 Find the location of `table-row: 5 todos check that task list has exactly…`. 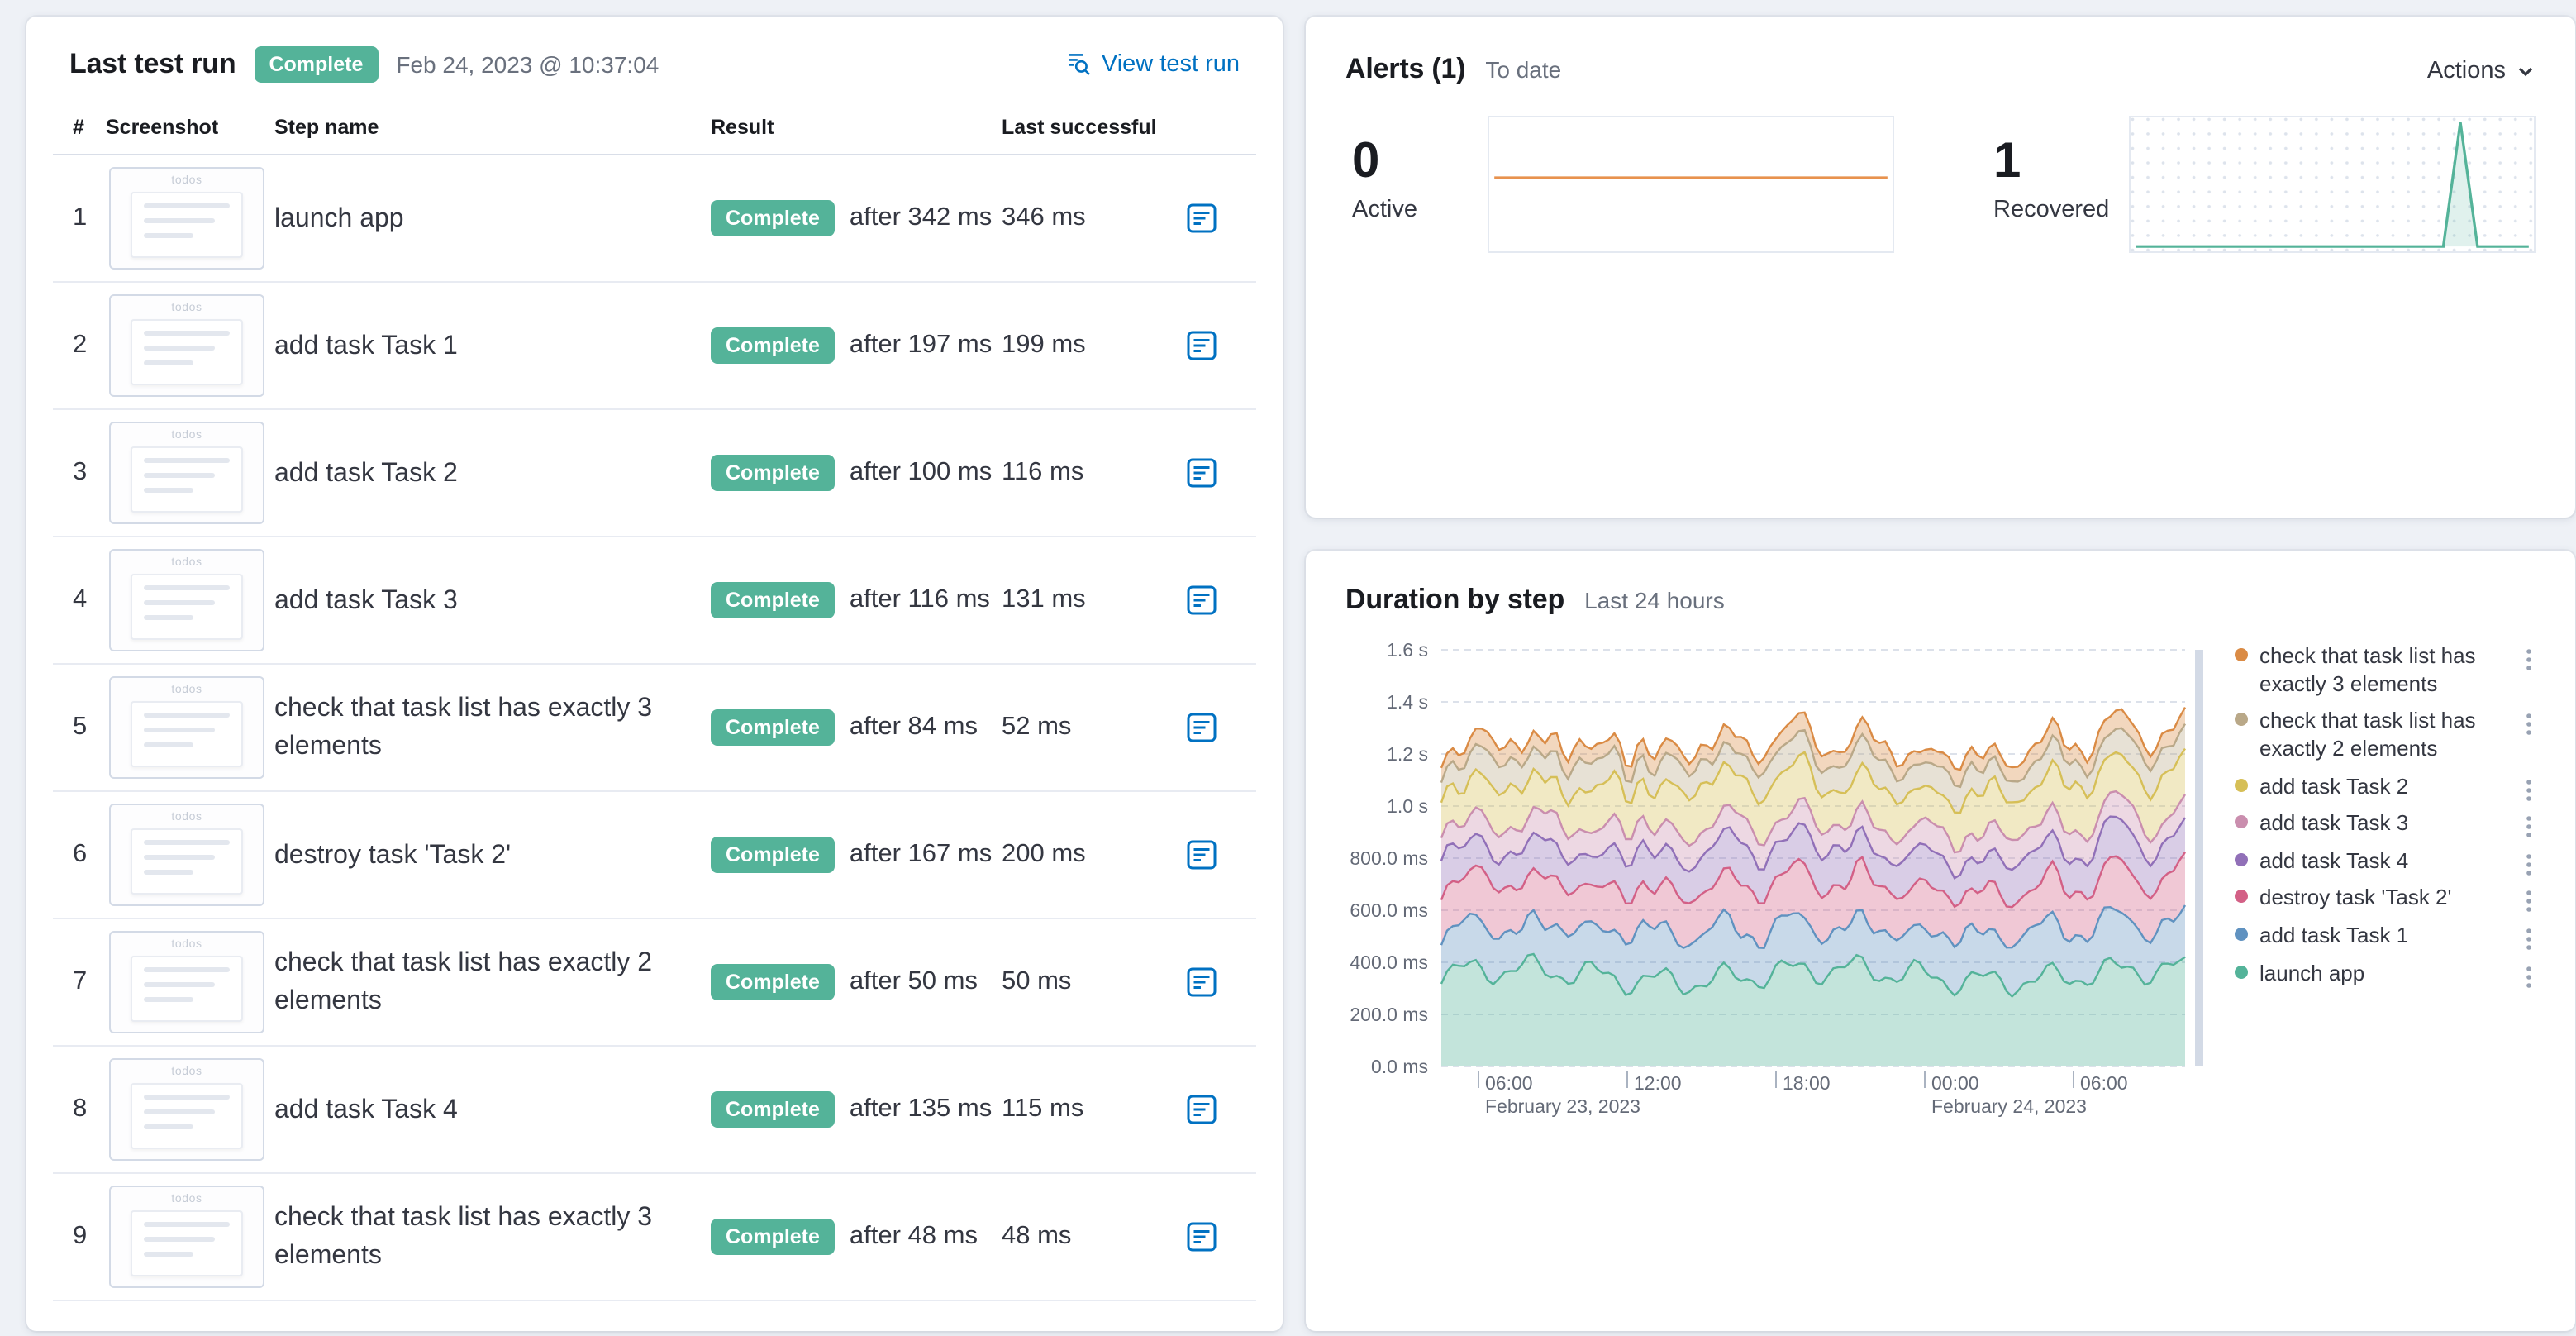

table-row: 5 todos check that task list has exactly… is located at coordinates (655, 729).